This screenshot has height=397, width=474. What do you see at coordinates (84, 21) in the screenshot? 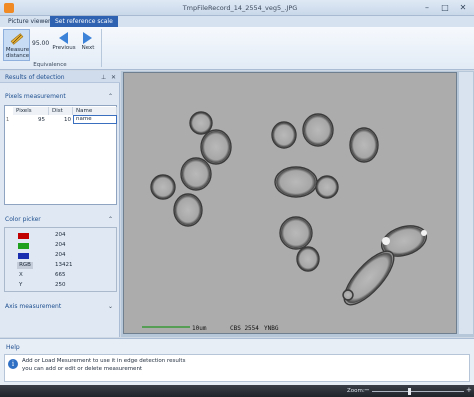
I see `tab-set-reference-scale: Set reference scale` at bounding box center [84, 21].